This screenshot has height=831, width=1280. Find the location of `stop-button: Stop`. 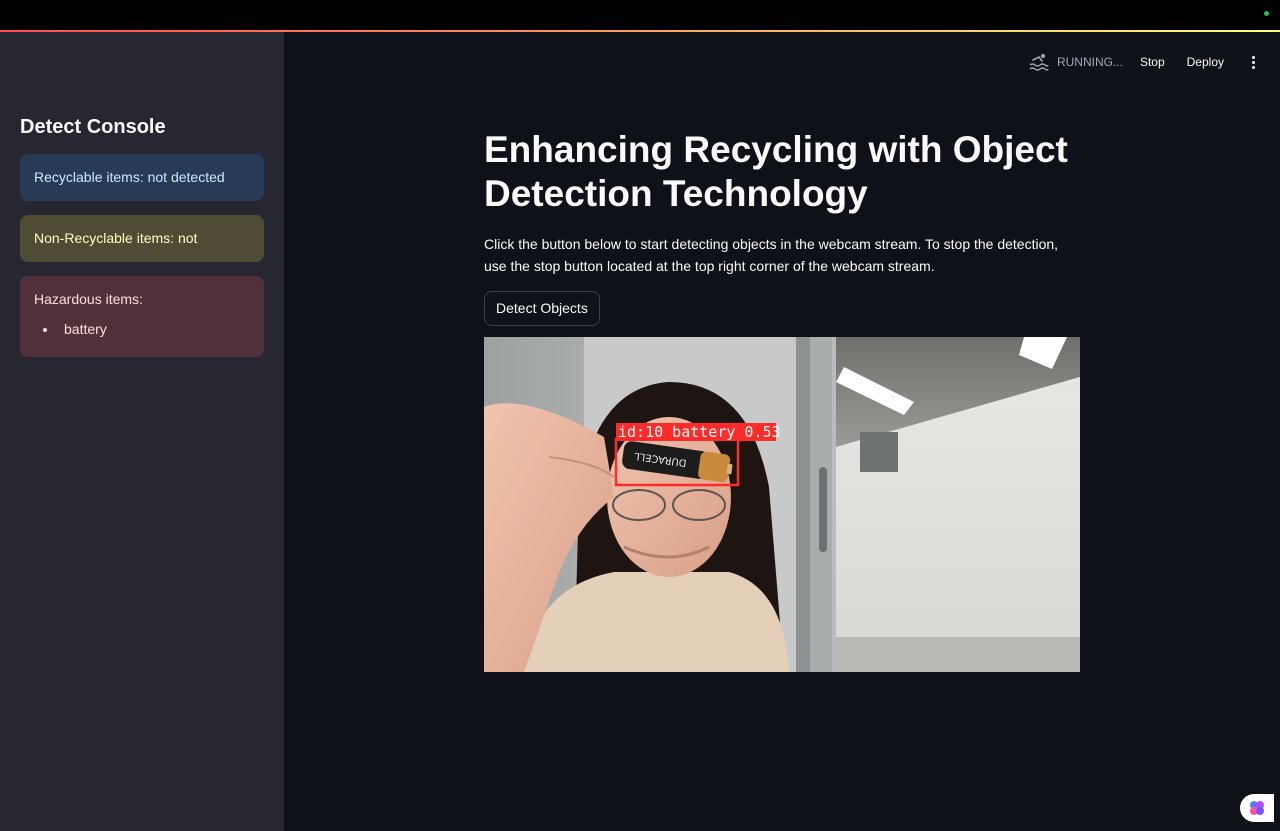

stop-button: Stop is located at coordinates (1152, 62).